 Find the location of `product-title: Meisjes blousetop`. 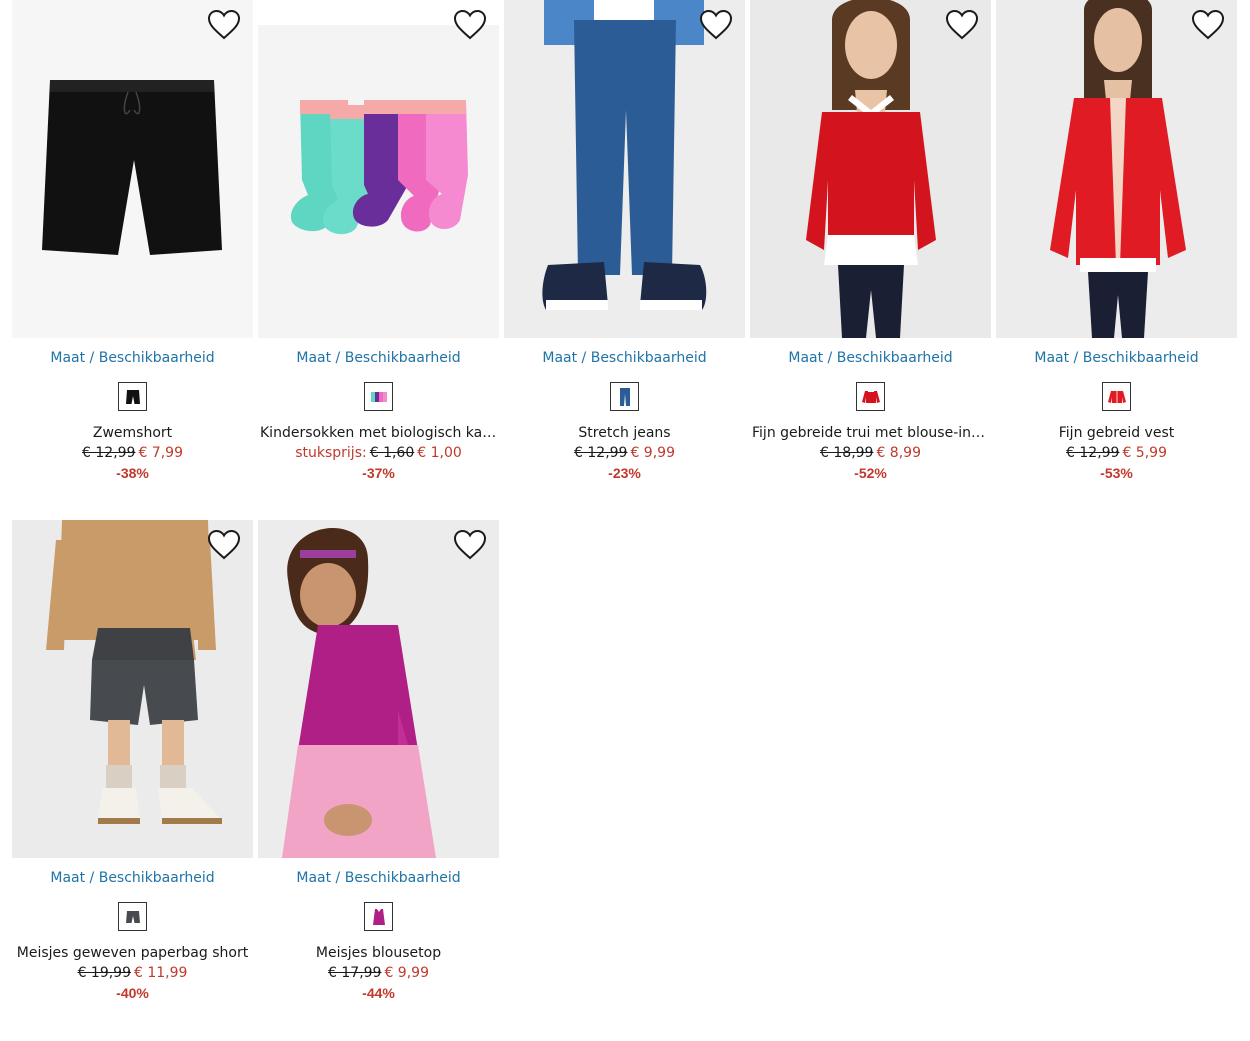

product-title: Meisjes blousetop is located at coordinates (378, 953).